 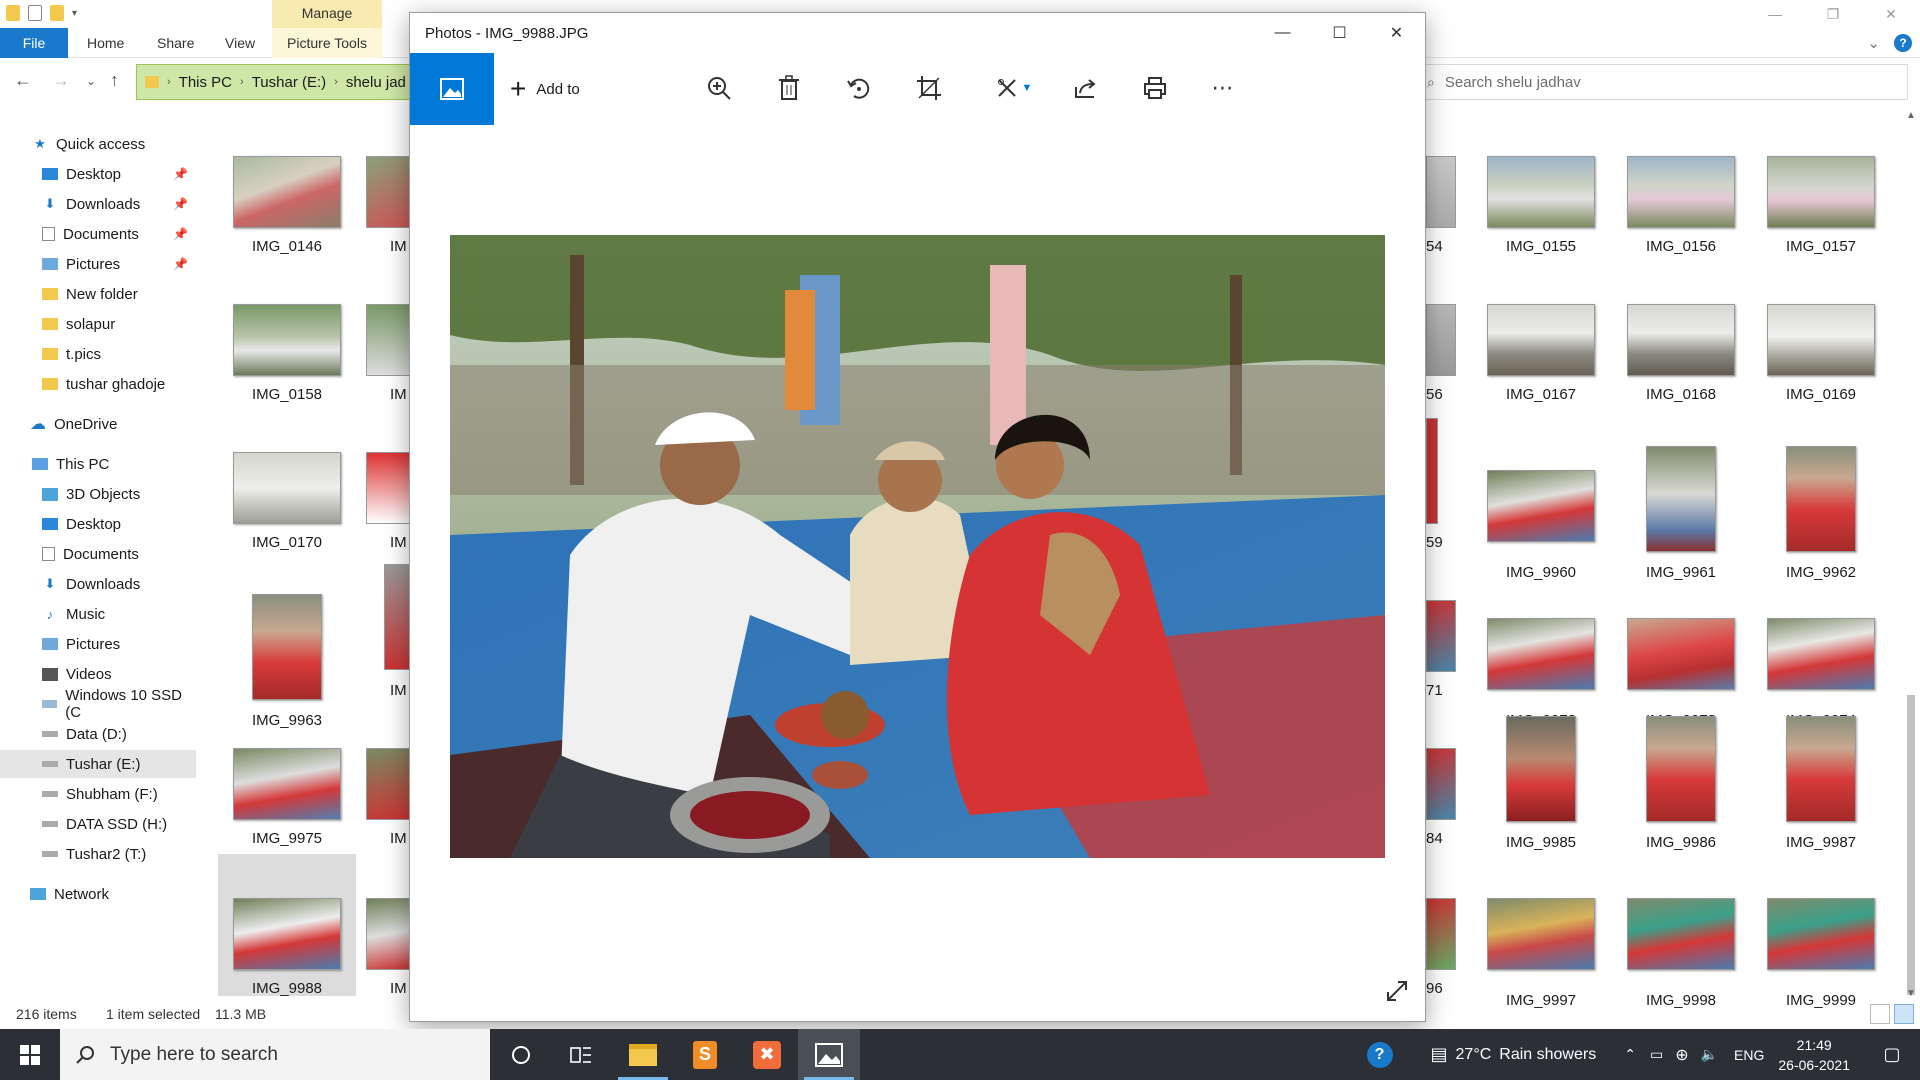 What do you see at coordinates (289, 82) in the screenshot?
I see `breadcrumb-drive: Tushar (E:)` at bounding box center [289, 82].